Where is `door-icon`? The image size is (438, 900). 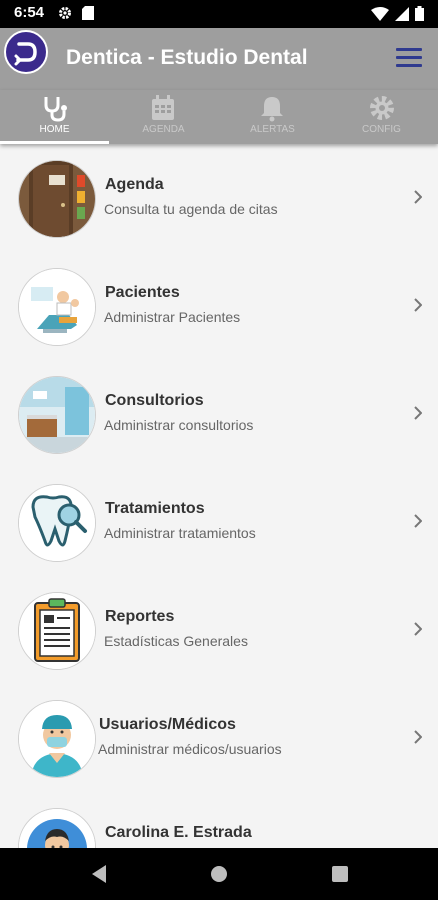
door-icon is located at coordinates (57, 199).